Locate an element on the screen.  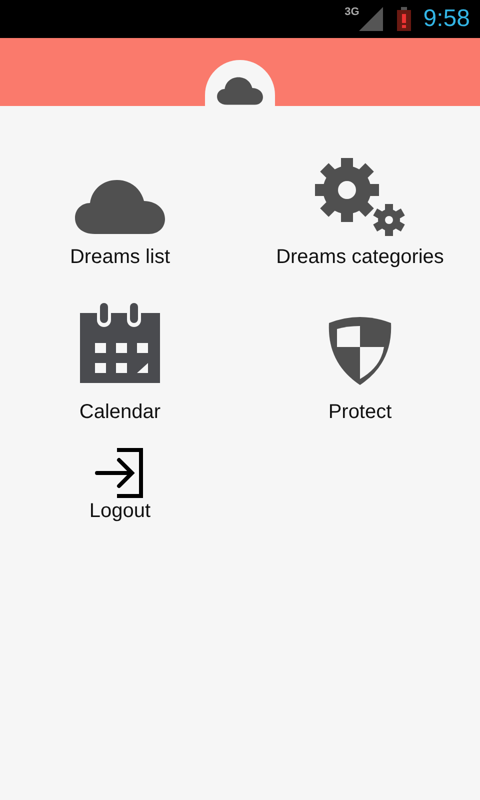
menu-item: Protect is located at coordinates (360, 363).